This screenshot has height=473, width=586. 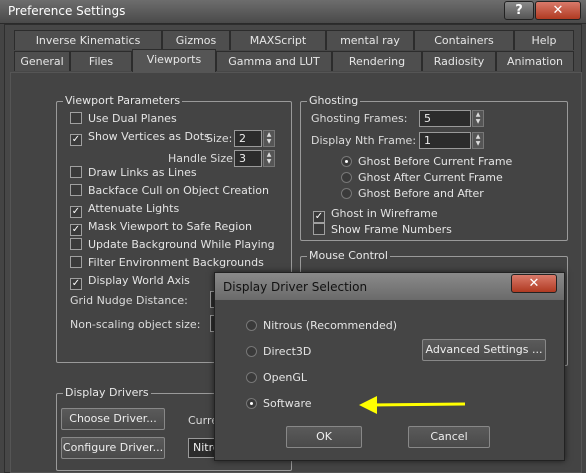 I want to click on viewport-parameters-title: Viewport Parameters, so click(x=123, y=100).